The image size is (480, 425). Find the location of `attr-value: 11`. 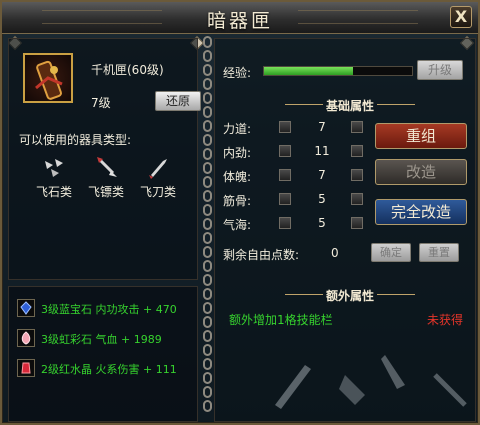

attr-value: 11 is located at coordinates (322, 151).